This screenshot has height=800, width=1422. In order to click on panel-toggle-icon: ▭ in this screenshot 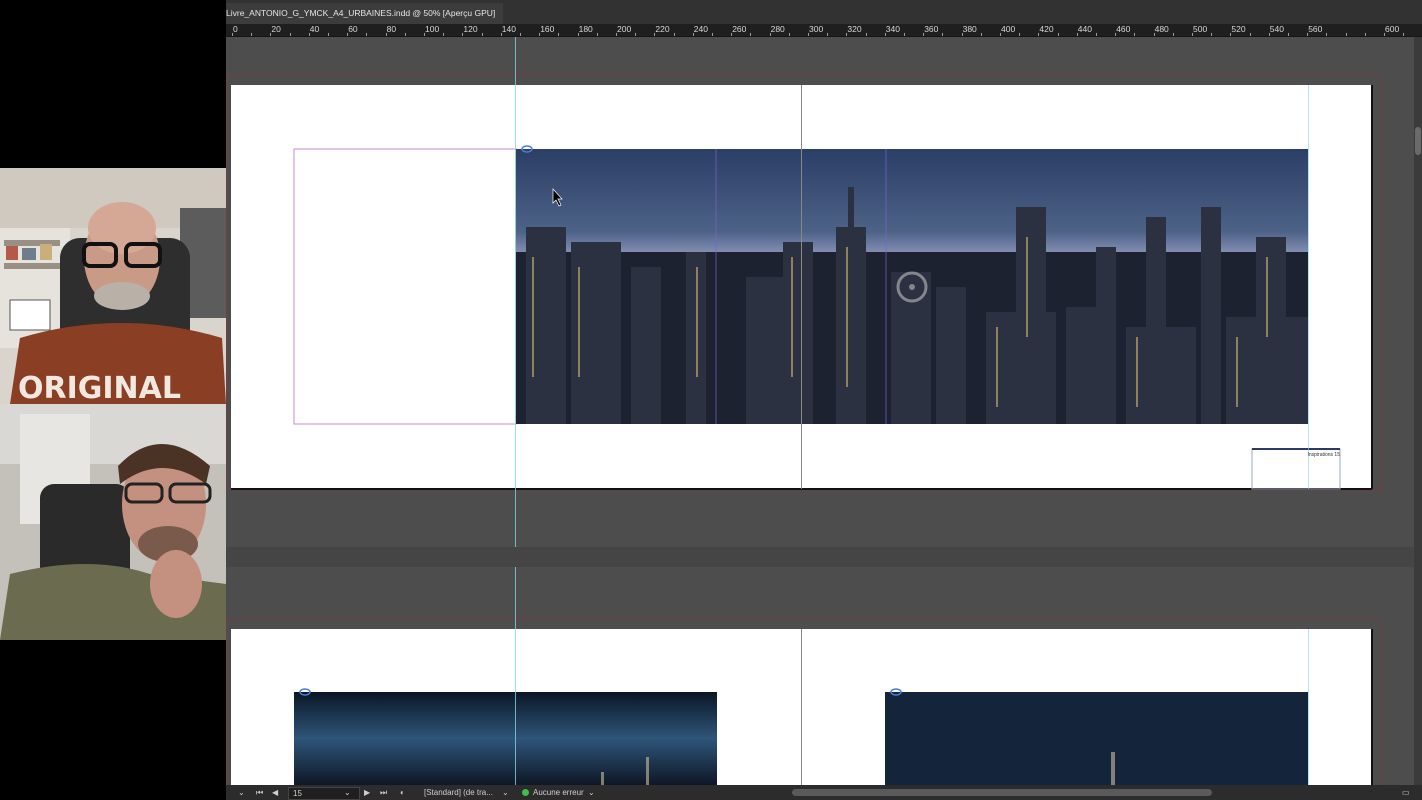, I will do `click(1406, 792)`.